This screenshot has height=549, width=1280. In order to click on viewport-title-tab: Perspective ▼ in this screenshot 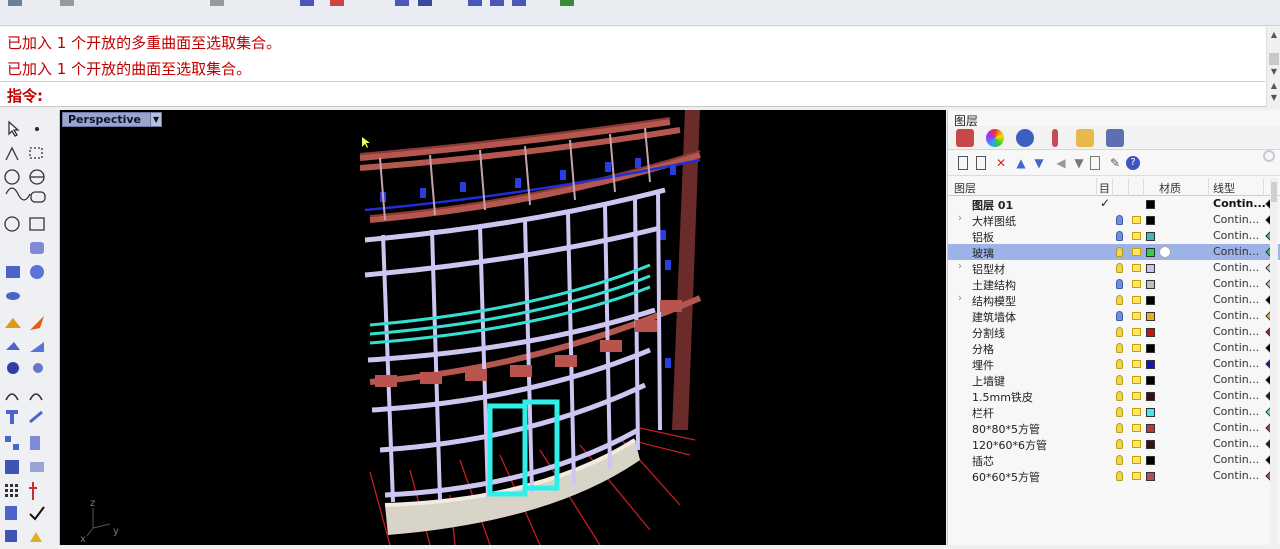, I will do `click(112, 119)`.